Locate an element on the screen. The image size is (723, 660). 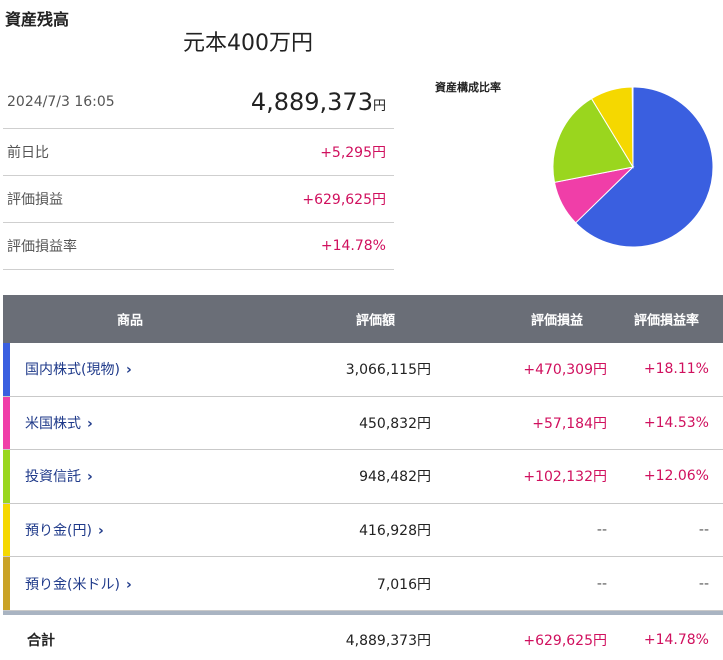
section-title: 資産残高 is located at coordinates (37, 19).